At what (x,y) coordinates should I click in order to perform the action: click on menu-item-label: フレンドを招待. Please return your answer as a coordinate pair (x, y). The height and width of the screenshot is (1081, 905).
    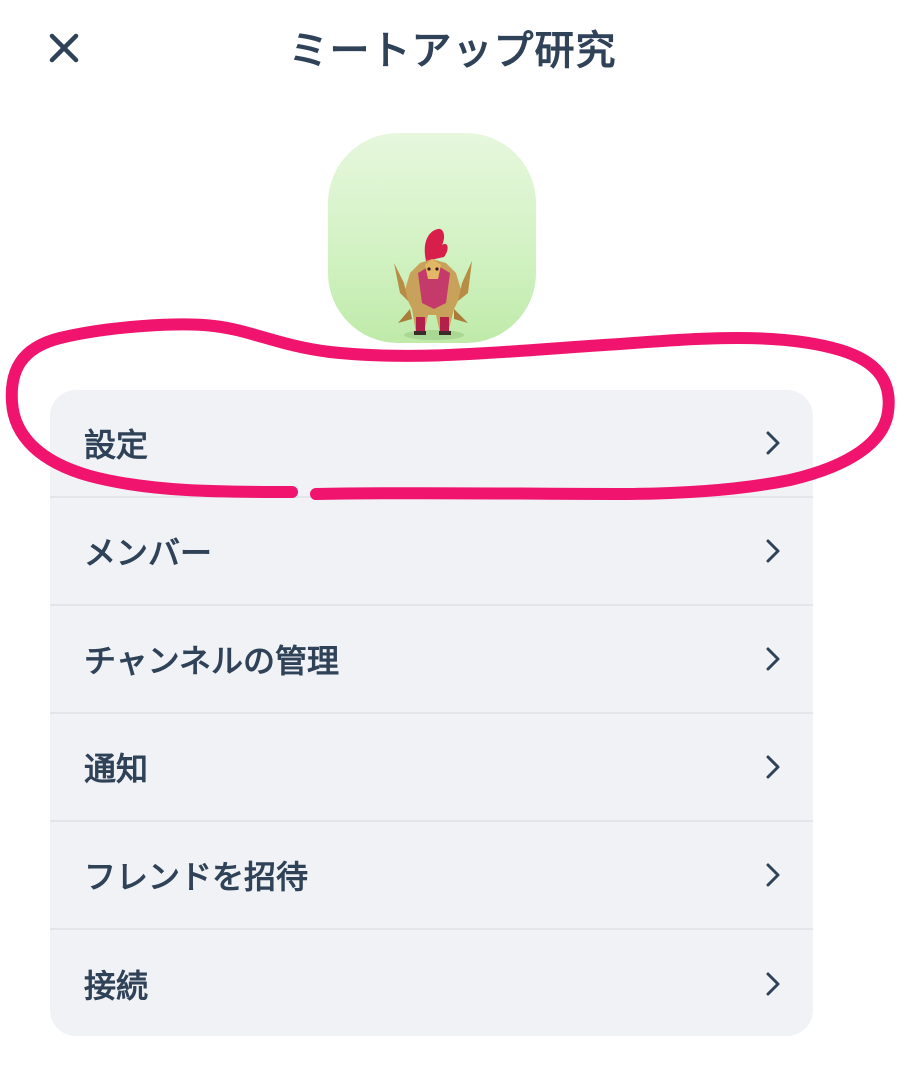
    Looking at the image, I should click on (196, 877).